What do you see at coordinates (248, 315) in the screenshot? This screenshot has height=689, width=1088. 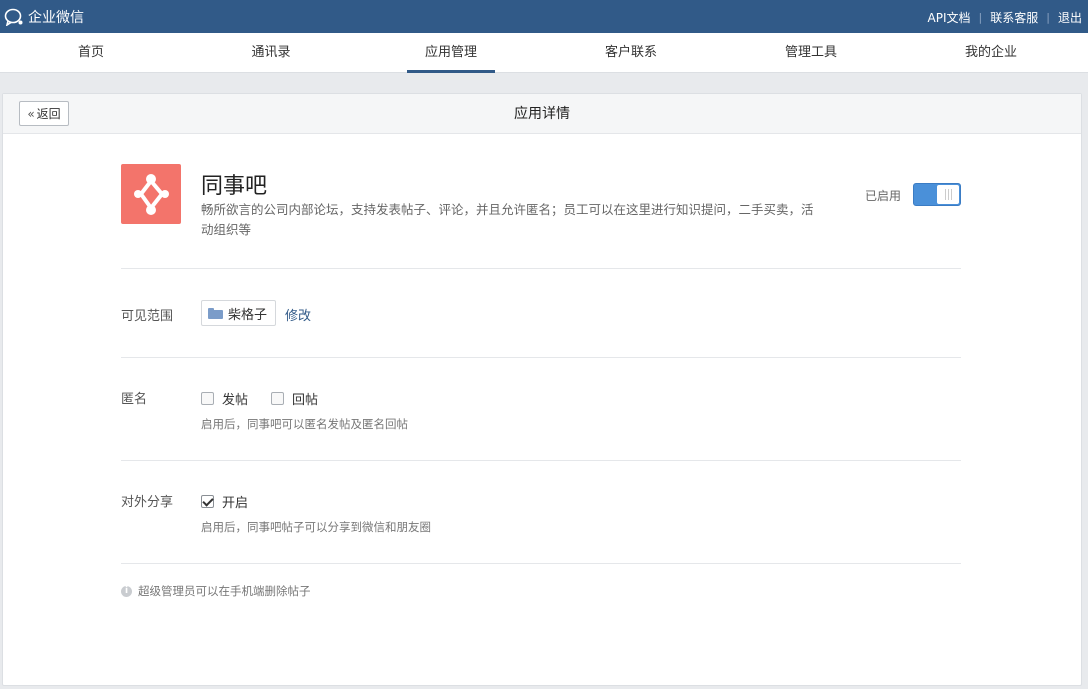 I see `visibility-scope-name: 柴格子` at bounding box center [248, 315].